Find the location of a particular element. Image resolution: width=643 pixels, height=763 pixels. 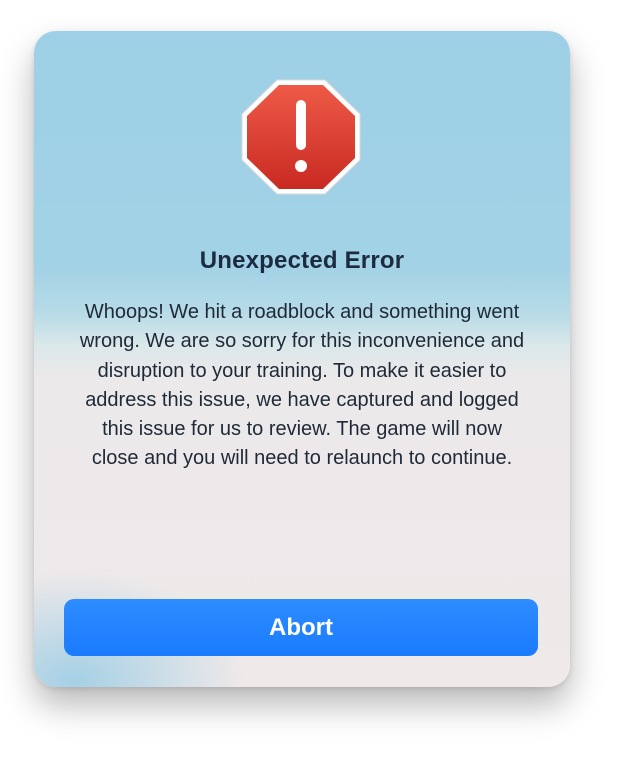

abort-button: Abort is located at coordinates (301, 627).